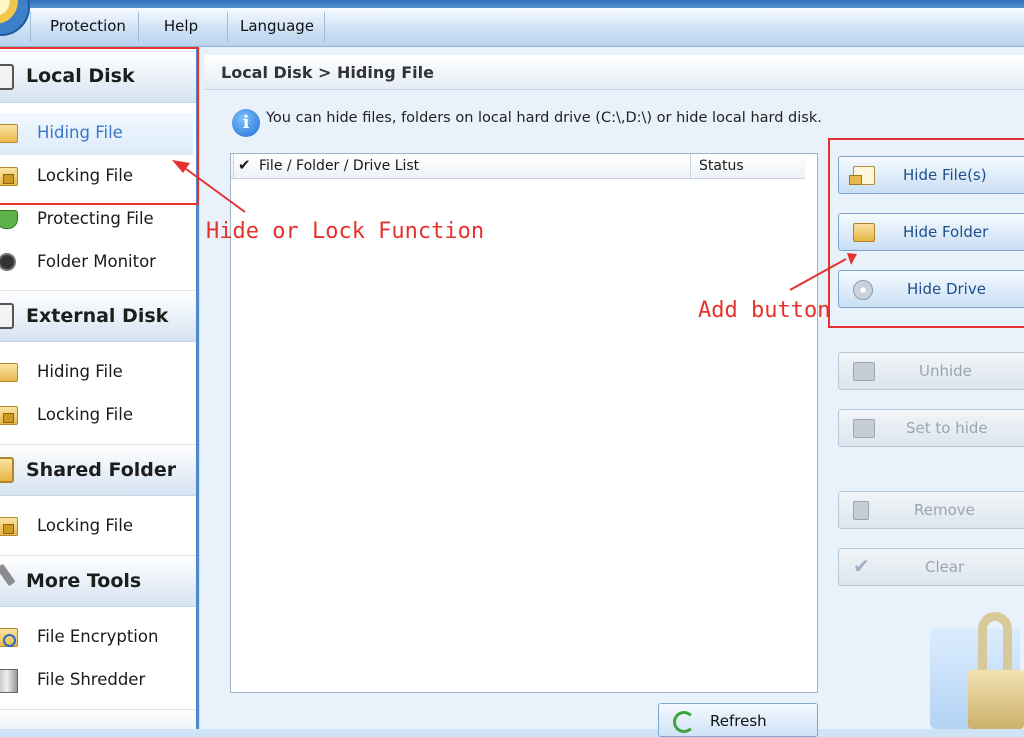 This screenshot has width=1024, height=737. Describe the element at coordinates (684, 722) in the screenshot. I see `refresh-icon` at that location.